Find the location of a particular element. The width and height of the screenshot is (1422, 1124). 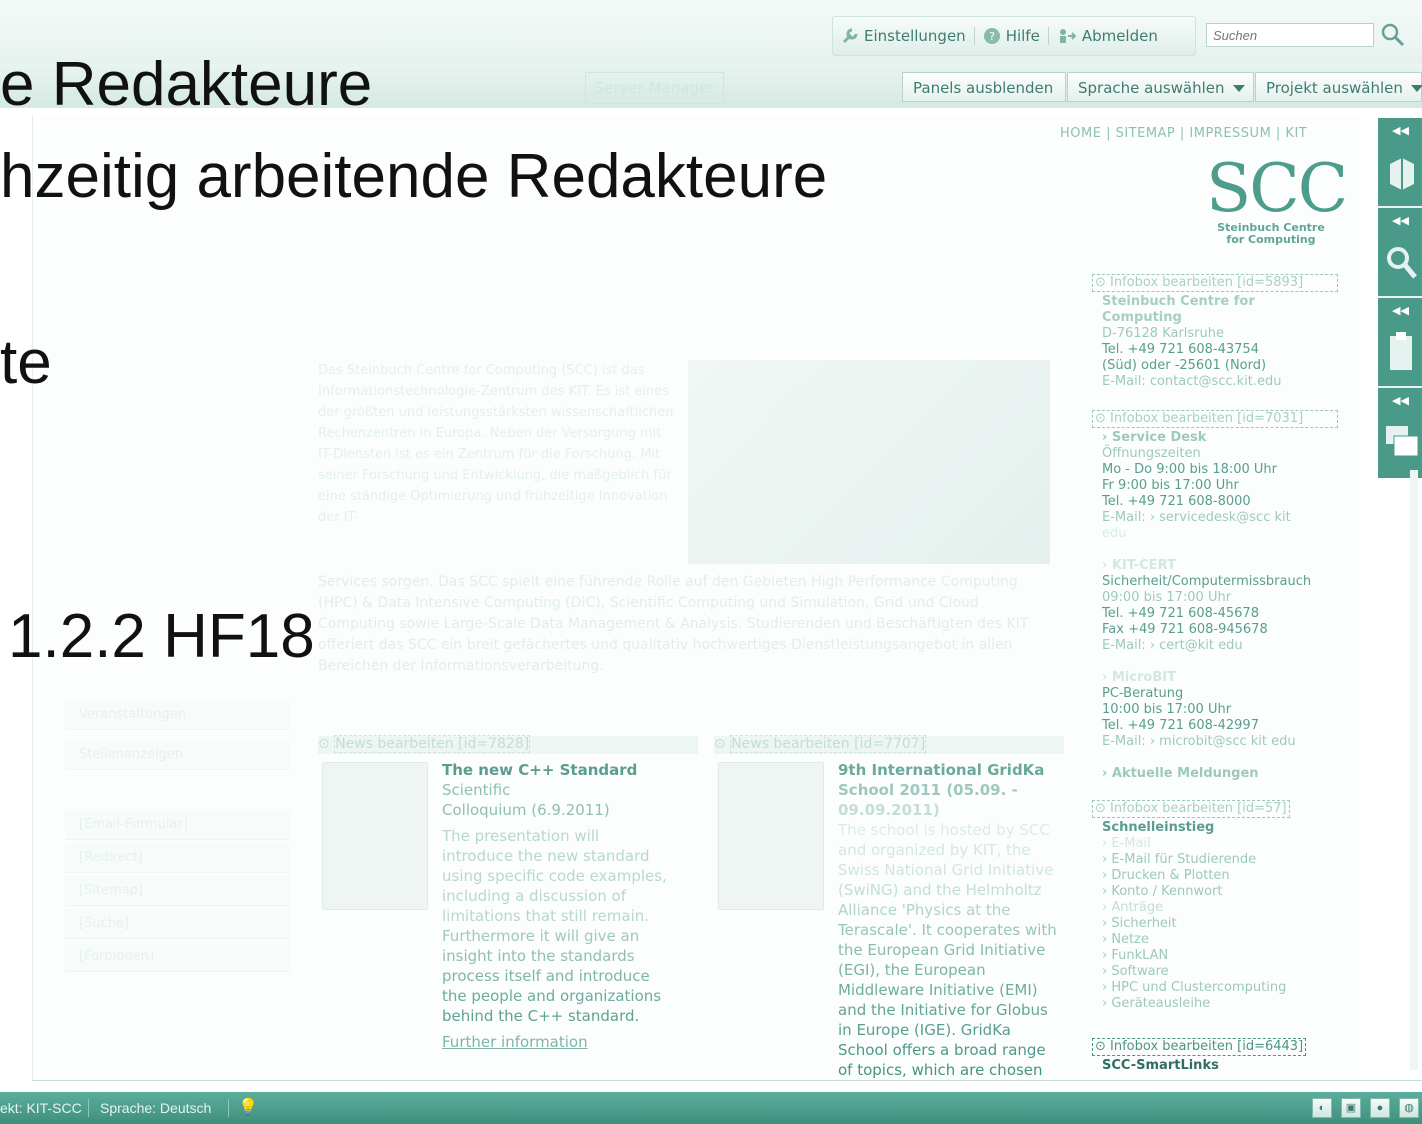

sidebar-item: Stellenanzeigen is located at coordinates (177, 755).